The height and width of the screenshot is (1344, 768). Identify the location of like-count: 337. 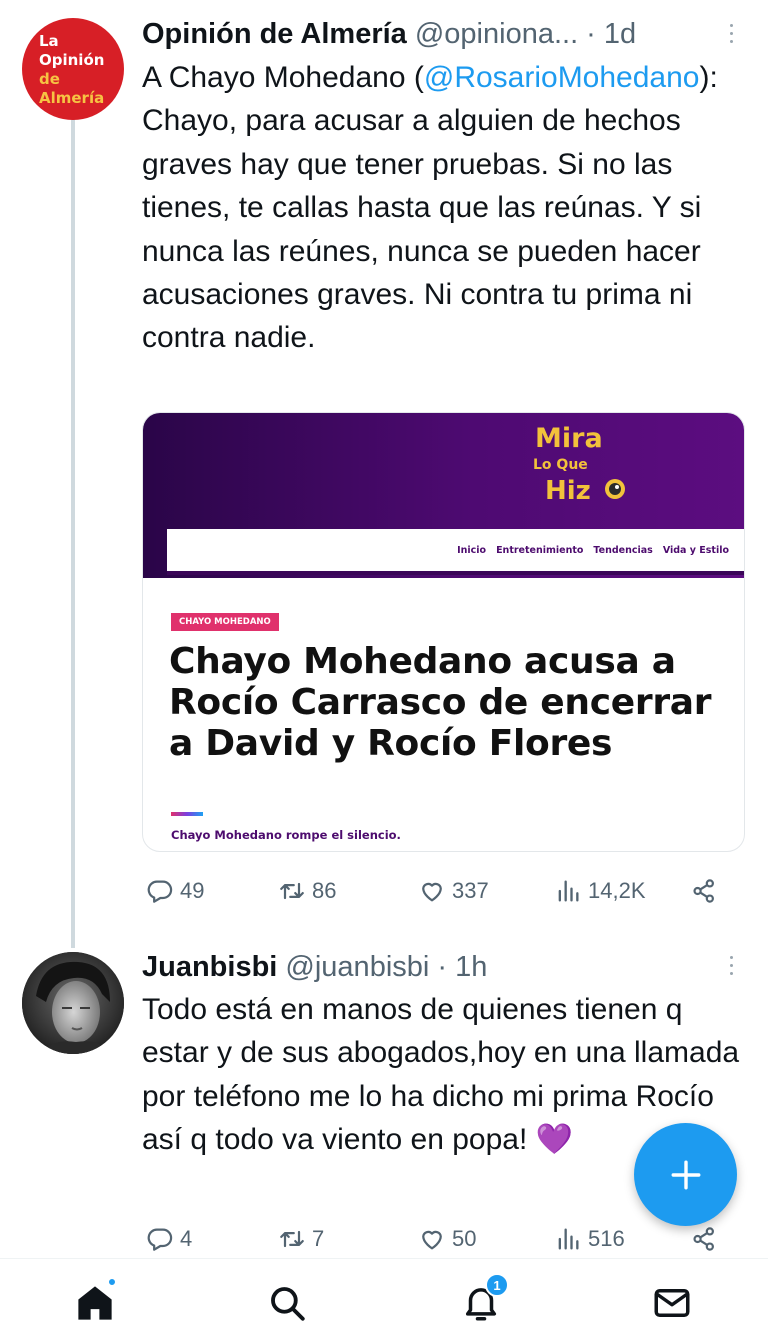
(470, 890).